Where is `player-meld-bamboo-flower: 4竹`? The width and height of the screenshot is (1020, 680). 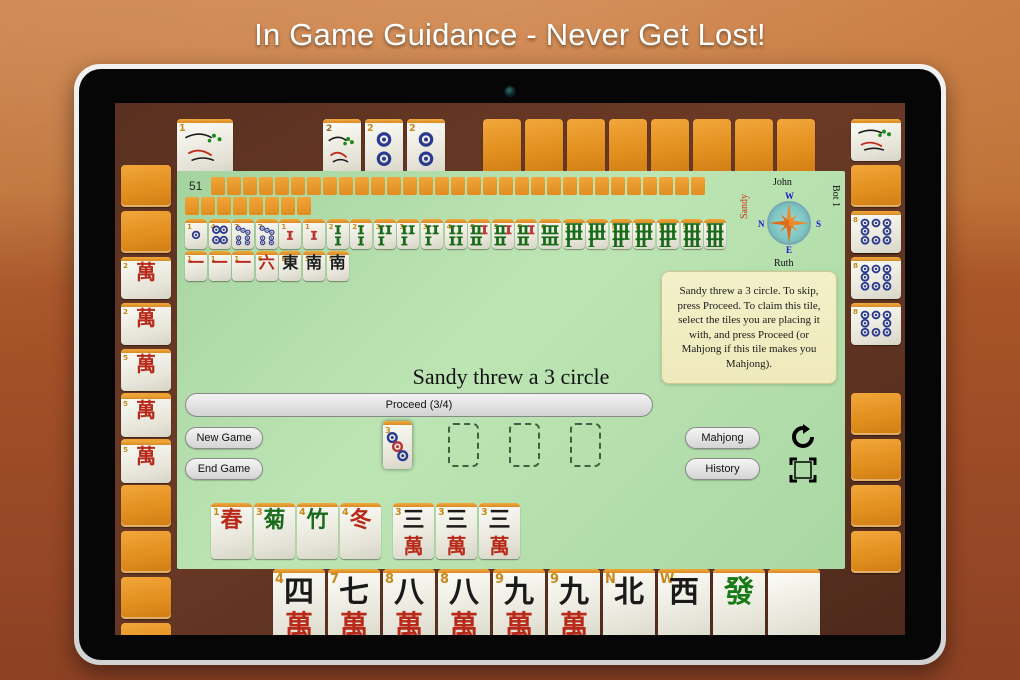
player-meld-bamboo-flower: 4竹 is located at coordinates (317, 531).